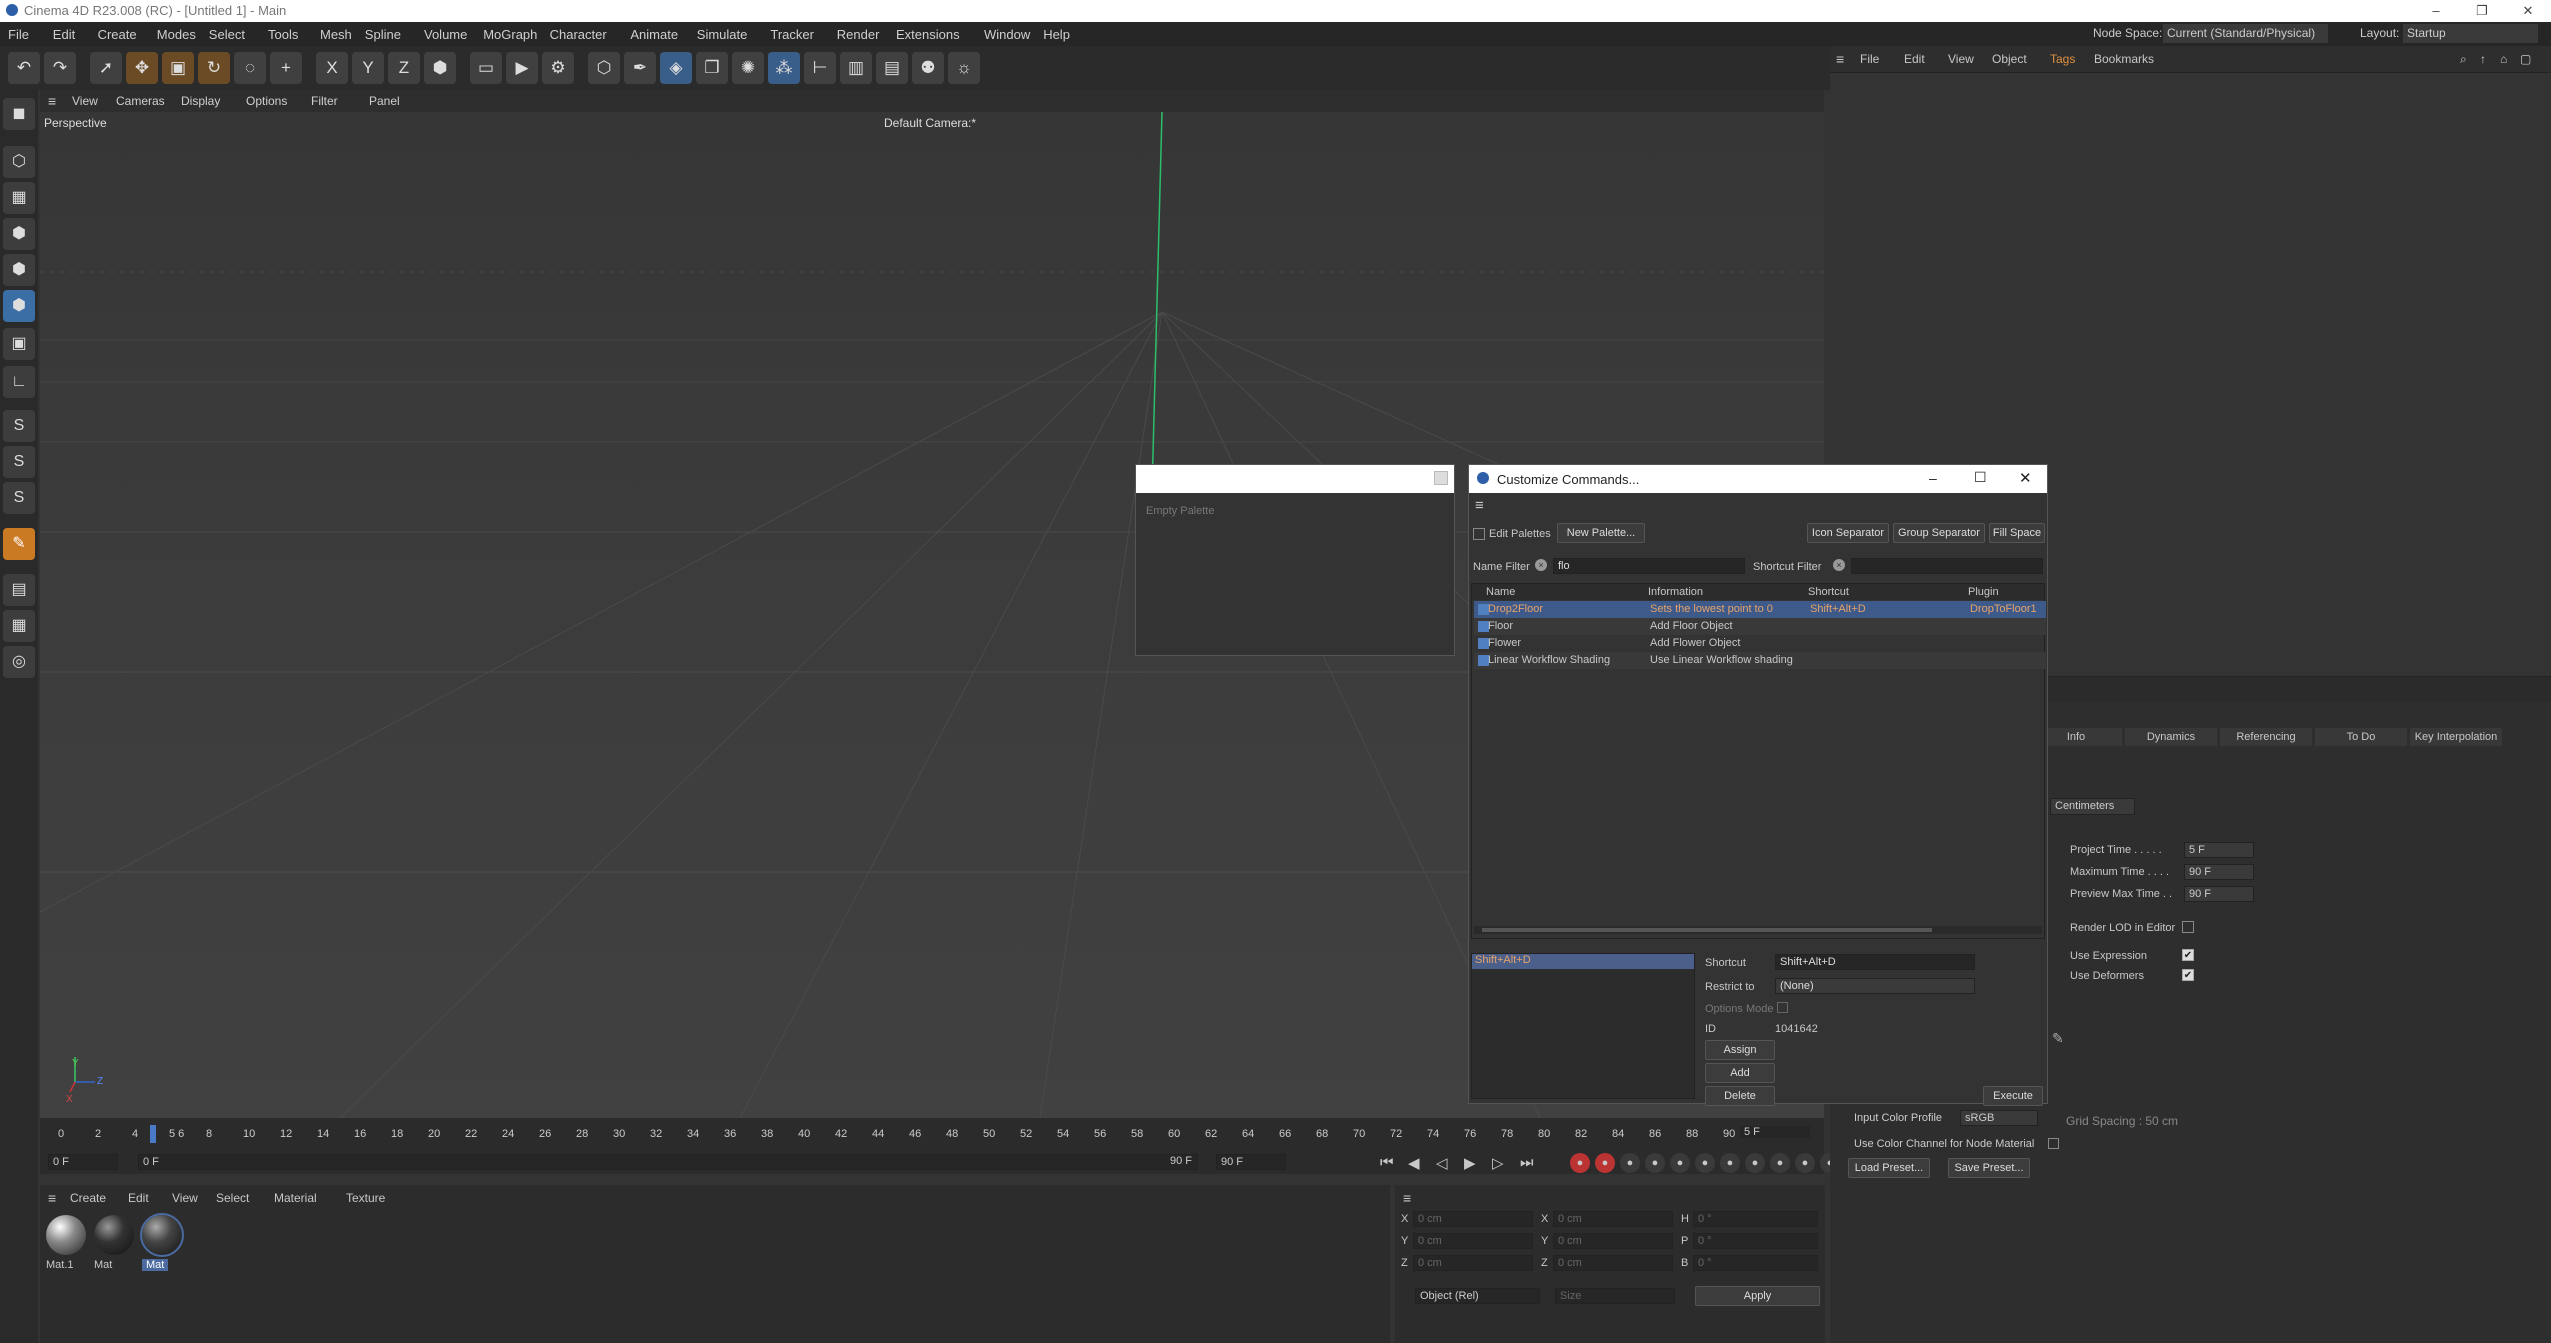 The height and width of the screenshot is (1343, 2551). Describe the element at coordinates (792, 34) in the screenshot. I see `menu-tracker: Tracker` at that location.